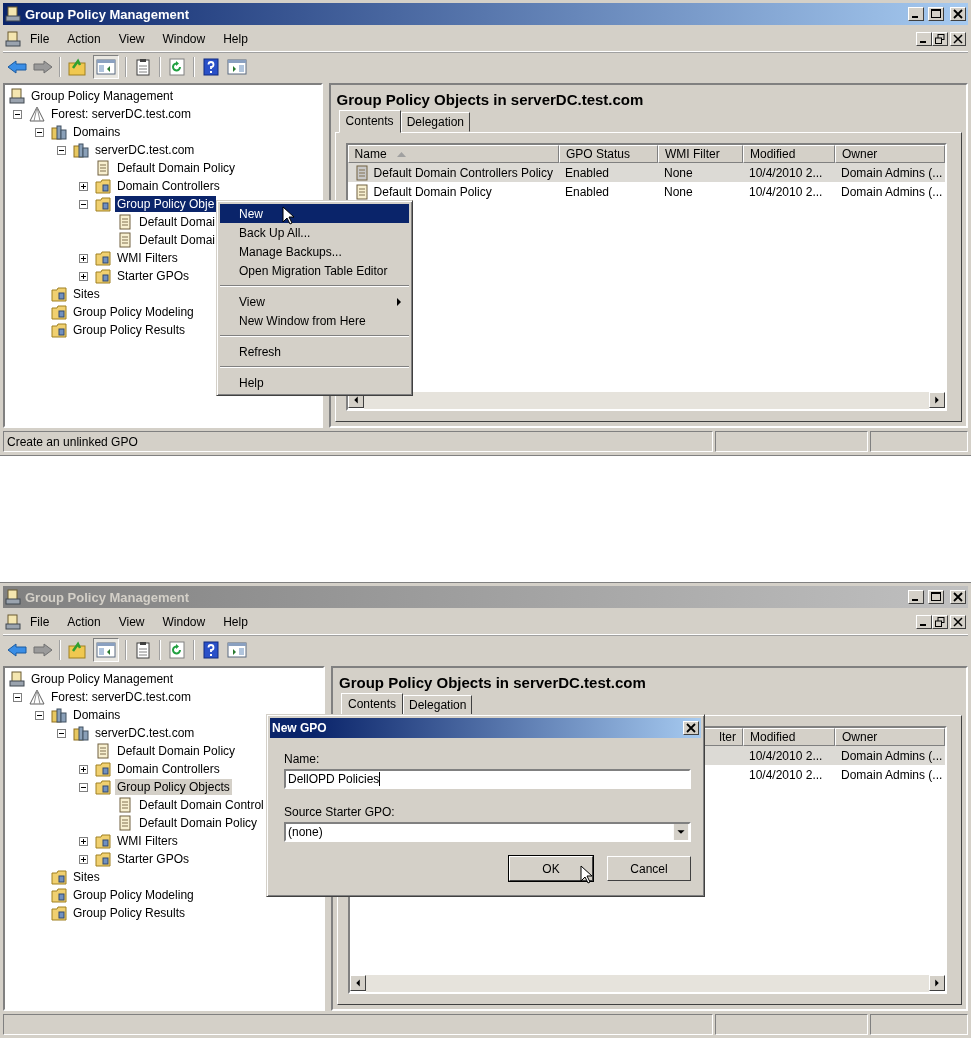  Describe the element at coordinates (487, 832) in the screenshot. I see `starter-gpo-dropdown: (none)` at that location.